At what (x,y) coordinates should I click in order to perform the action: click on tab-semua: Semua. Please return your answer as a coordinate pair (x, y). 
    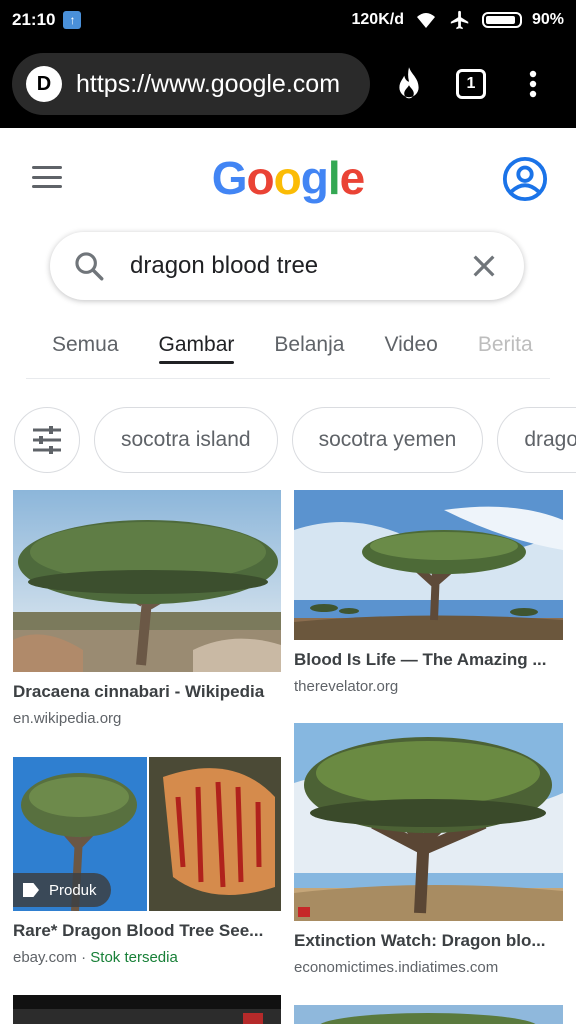
    Looking at the image, I should click on (85, 345).